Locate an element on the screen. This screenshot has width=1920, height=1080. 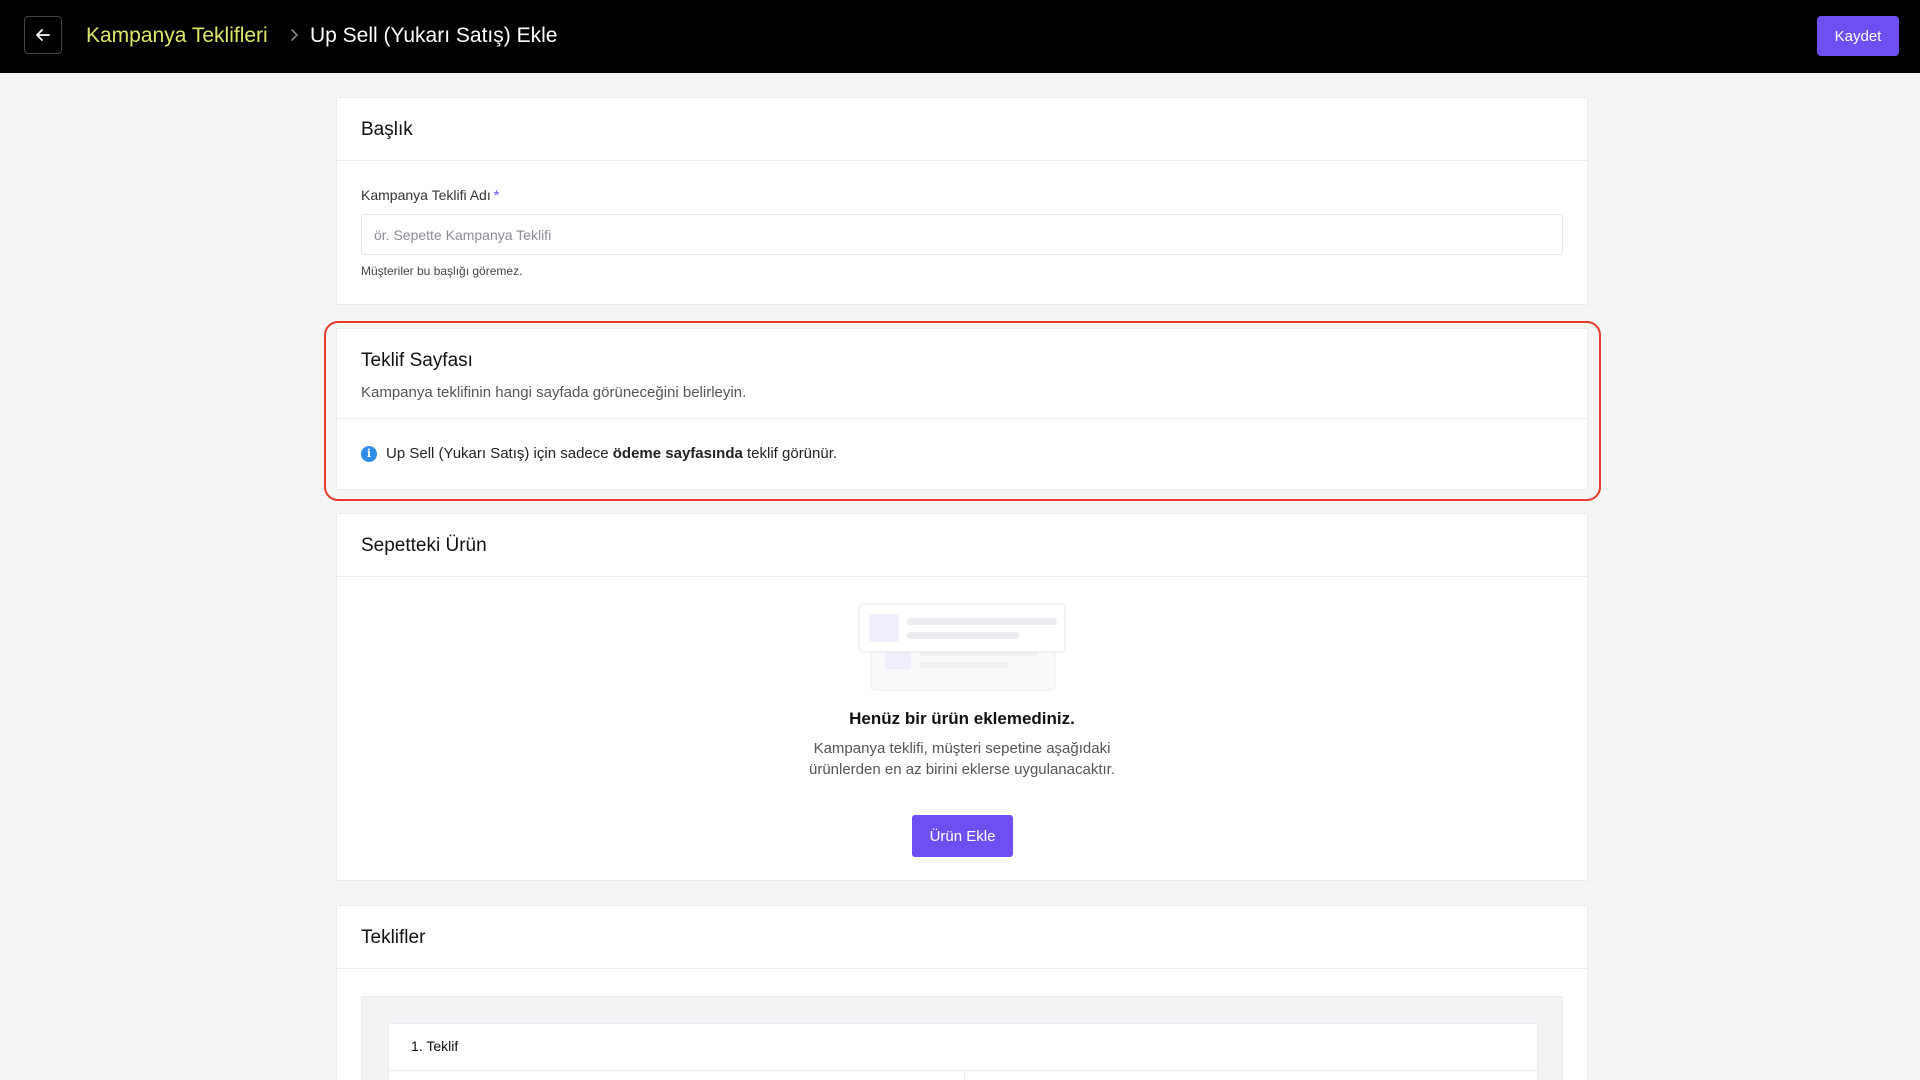
offer-item: 1. Teklif is located at coordinates (963, 1051).